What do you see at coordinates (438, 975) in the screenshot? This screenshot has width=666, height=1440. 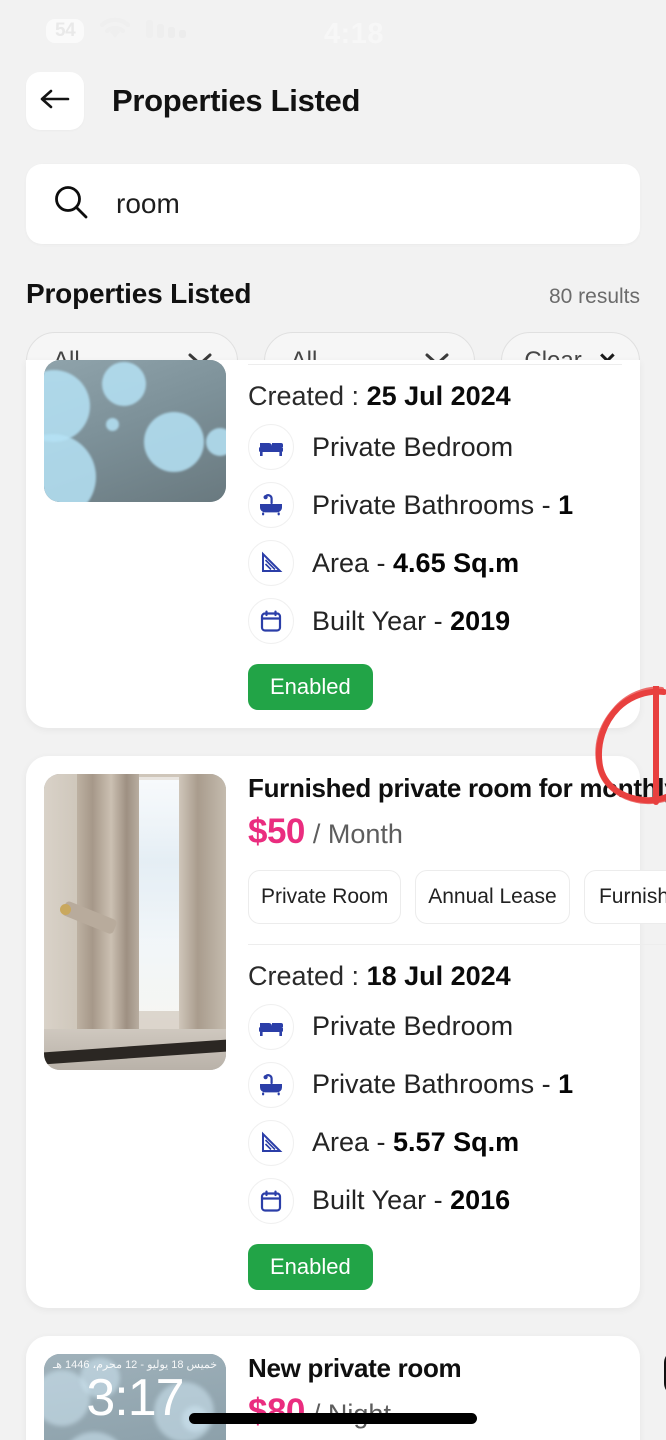 I see `created-value: 18 Jul 2024` at bounding box center [438, 975].